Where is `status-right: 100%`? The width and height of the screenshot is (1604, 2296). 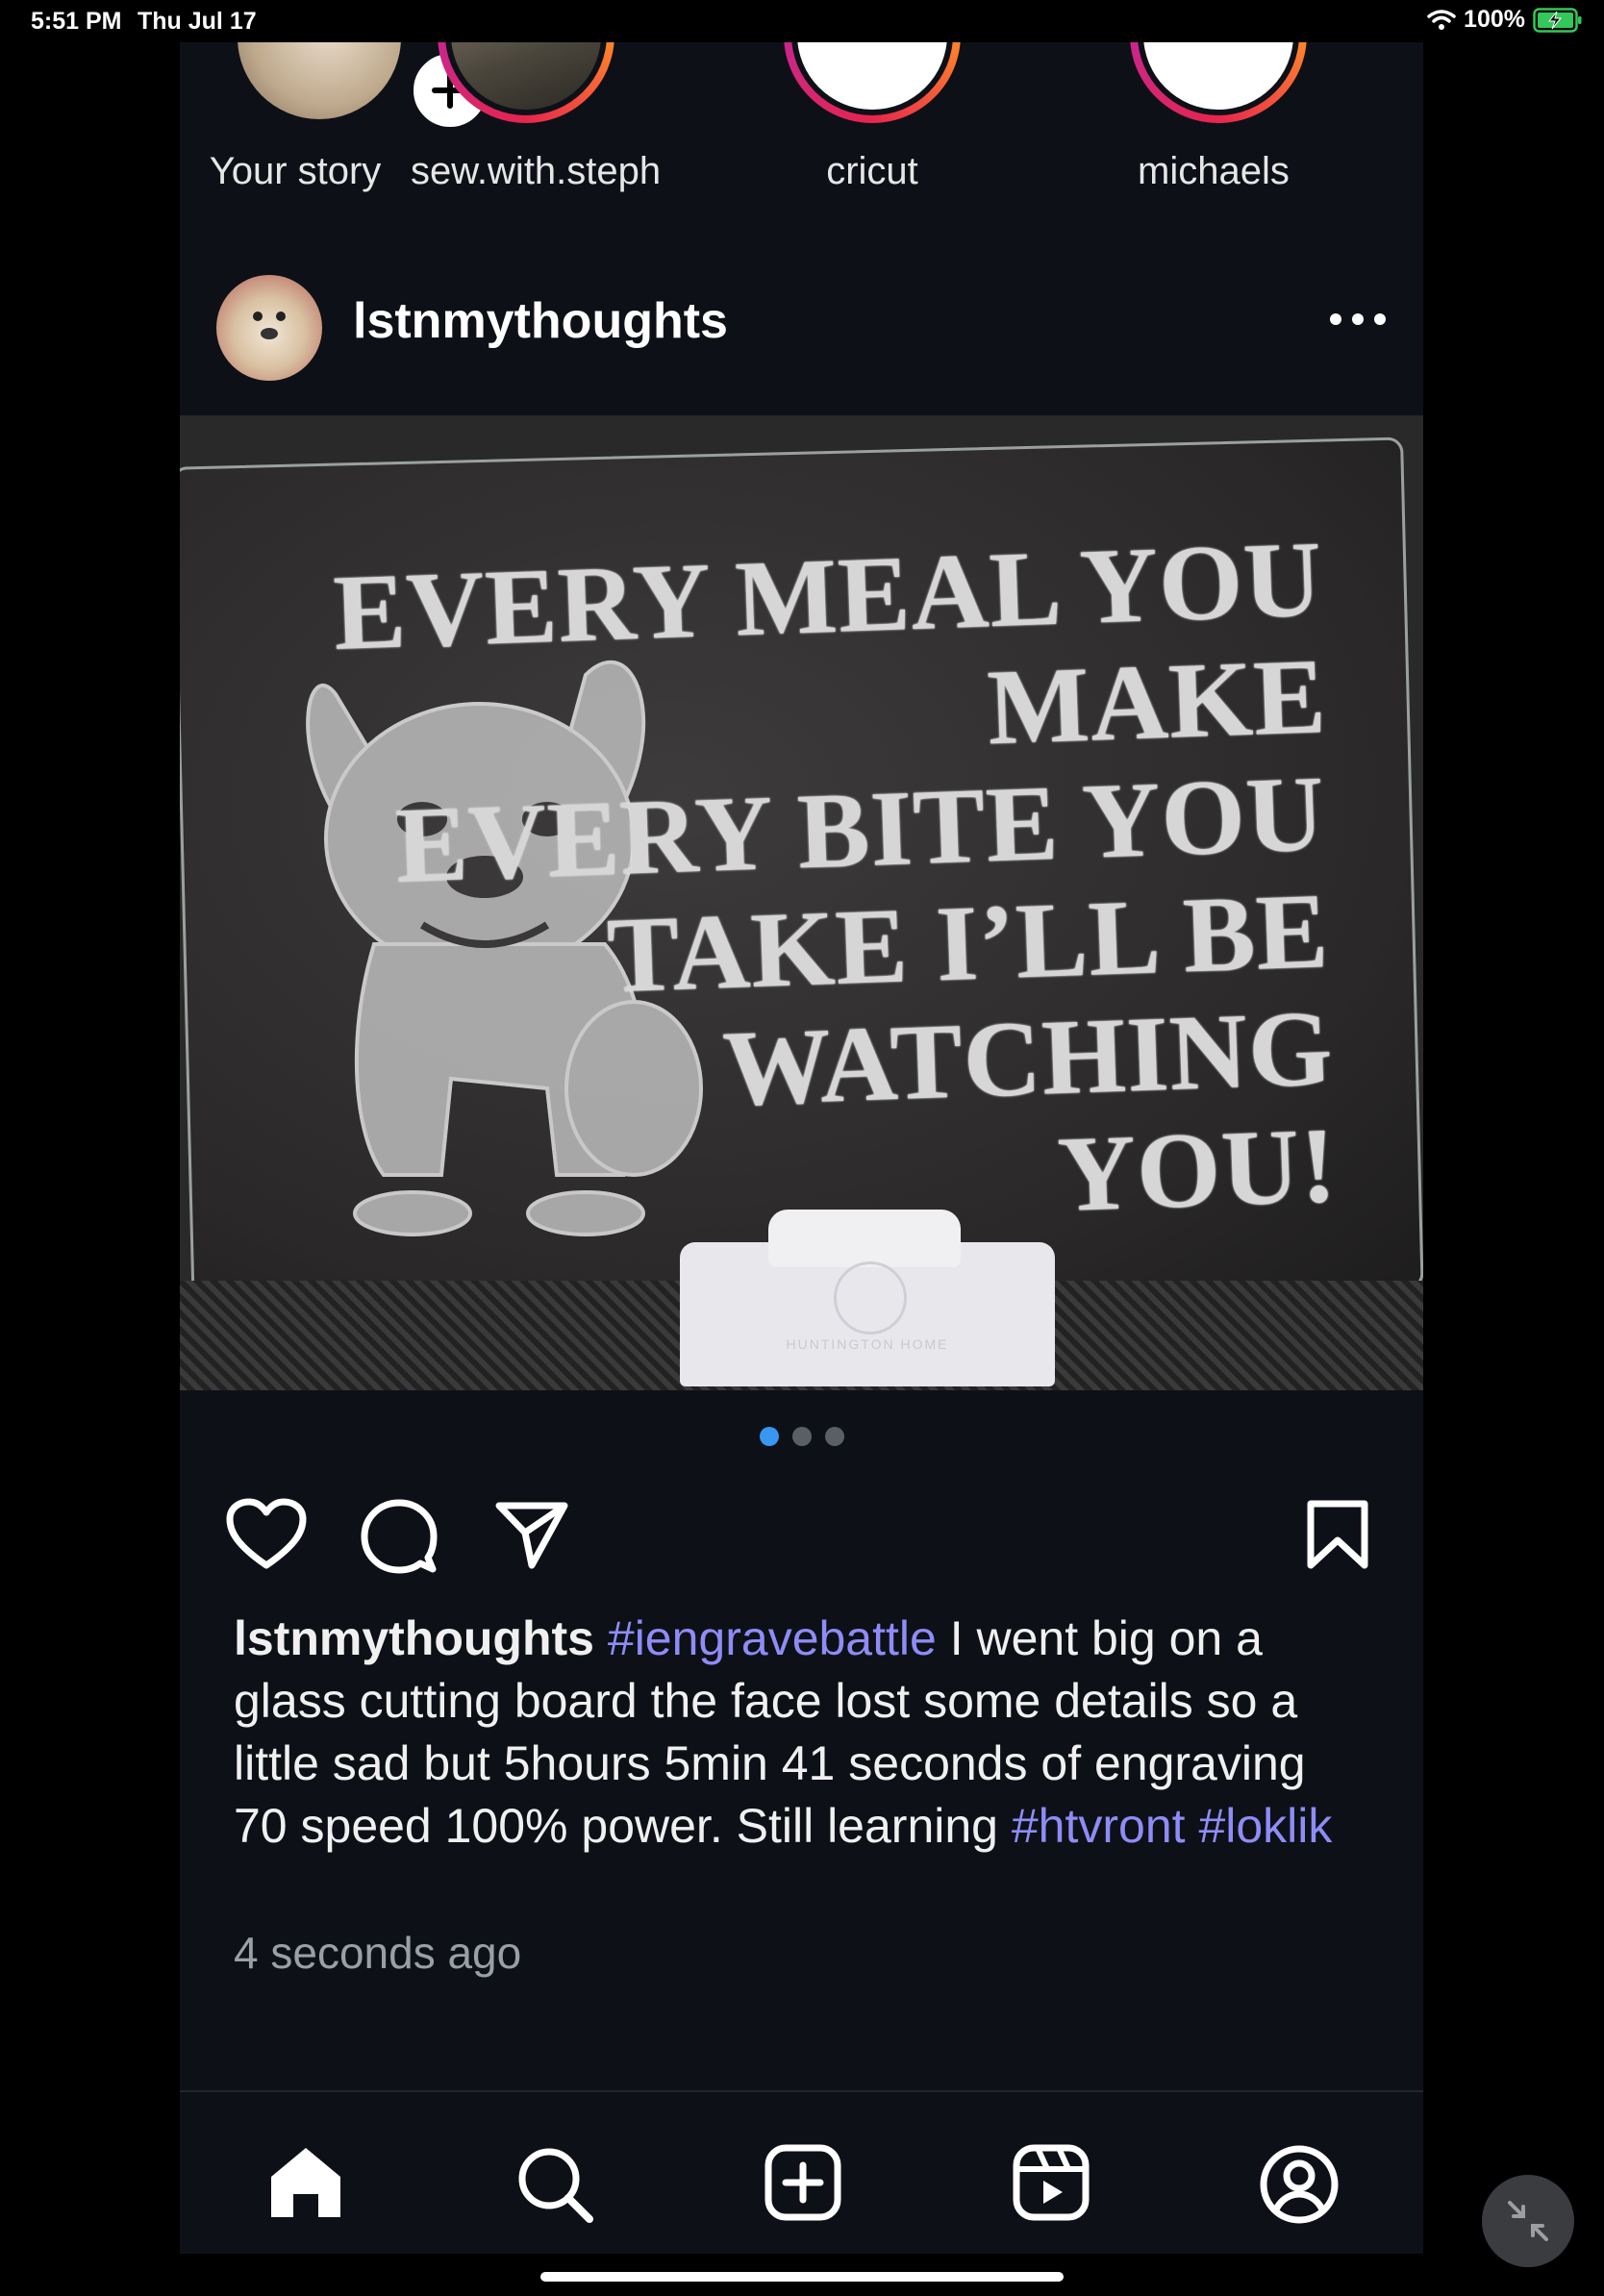 status-right: 100% is located at coordinates (1505, 20).